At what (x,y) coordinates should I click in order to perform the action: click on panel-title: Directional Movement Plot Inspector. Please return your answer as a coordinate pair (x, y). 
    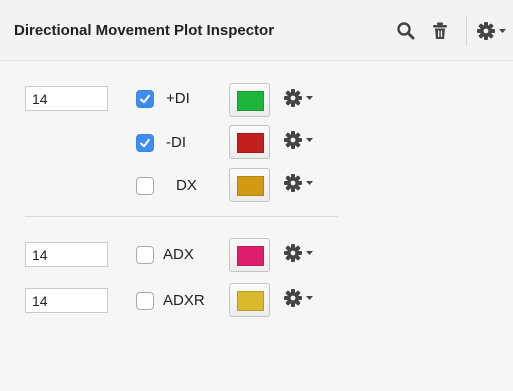
    Looking at the image, I should click on (144, 30).